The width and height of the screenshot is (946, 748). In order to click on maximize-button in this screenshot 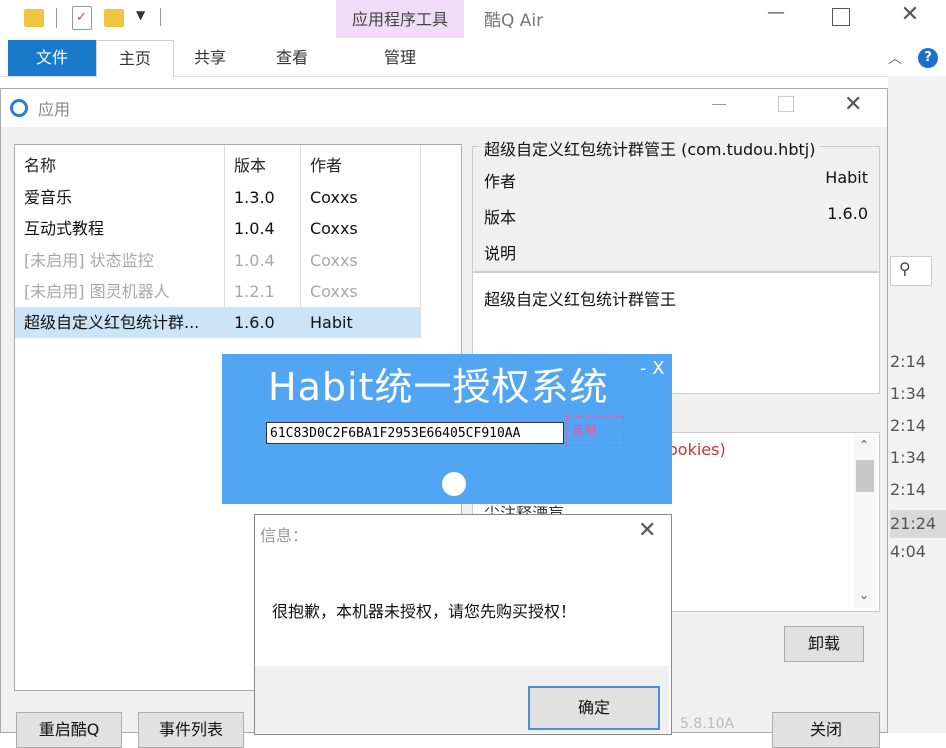, I will do `click(841, 17)`.